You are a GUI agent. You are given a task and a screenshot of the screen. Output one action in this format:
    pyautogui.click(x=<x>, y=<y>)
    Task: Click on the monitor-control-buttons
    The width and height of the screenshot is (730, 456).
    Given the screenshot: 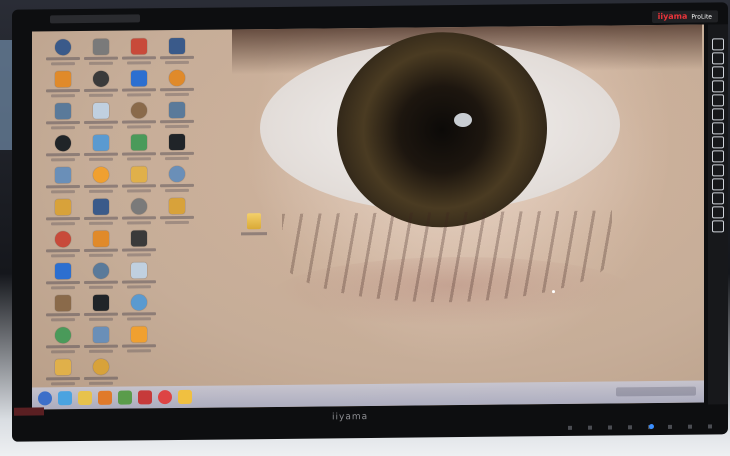 What is the action you would take?
    pyautogui.click(x=643, y=427)
    